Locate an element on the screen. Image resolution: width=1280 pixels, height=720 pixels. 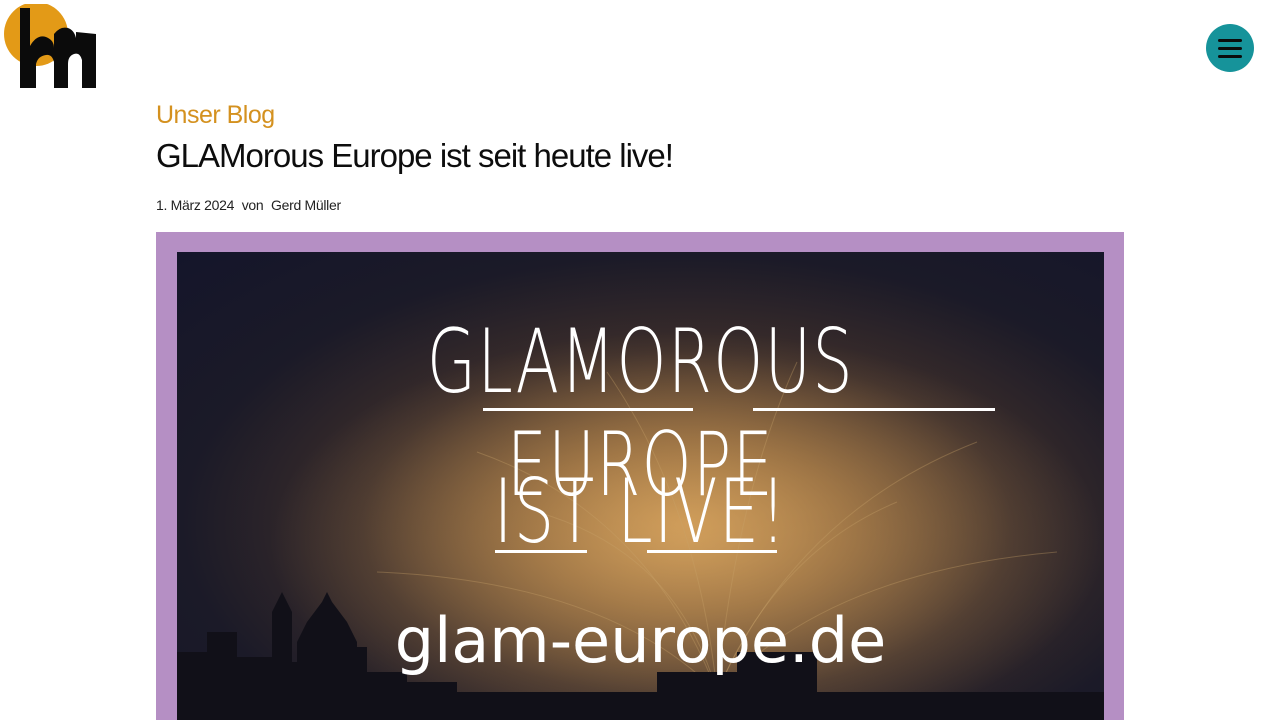
post-category: Unser Blog is located at coordinates (640, 115).